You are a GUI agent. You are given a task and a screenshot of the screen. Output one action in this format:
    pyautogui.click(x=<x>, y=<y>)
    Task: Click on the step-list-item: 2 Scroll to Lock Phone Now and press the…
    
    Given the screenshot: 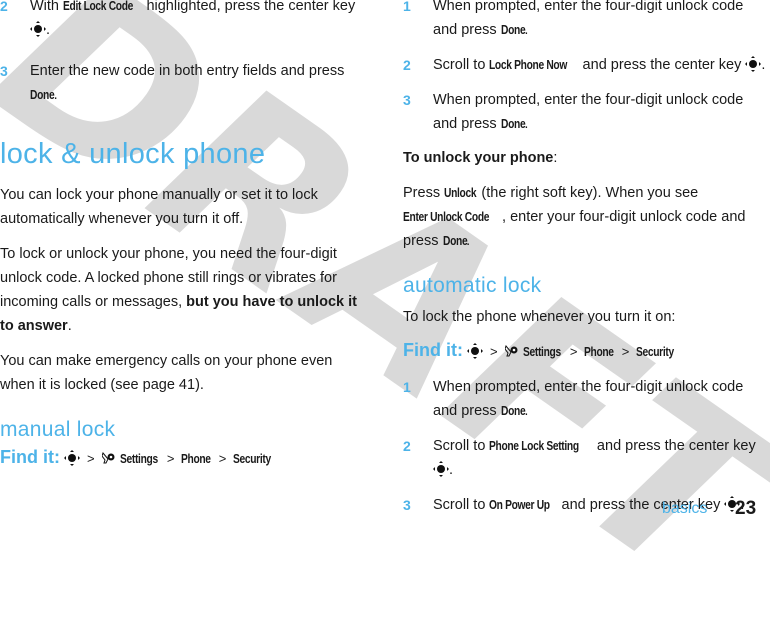 What is the action you would take?
    pyautogui.click(x=586, y=65)
    